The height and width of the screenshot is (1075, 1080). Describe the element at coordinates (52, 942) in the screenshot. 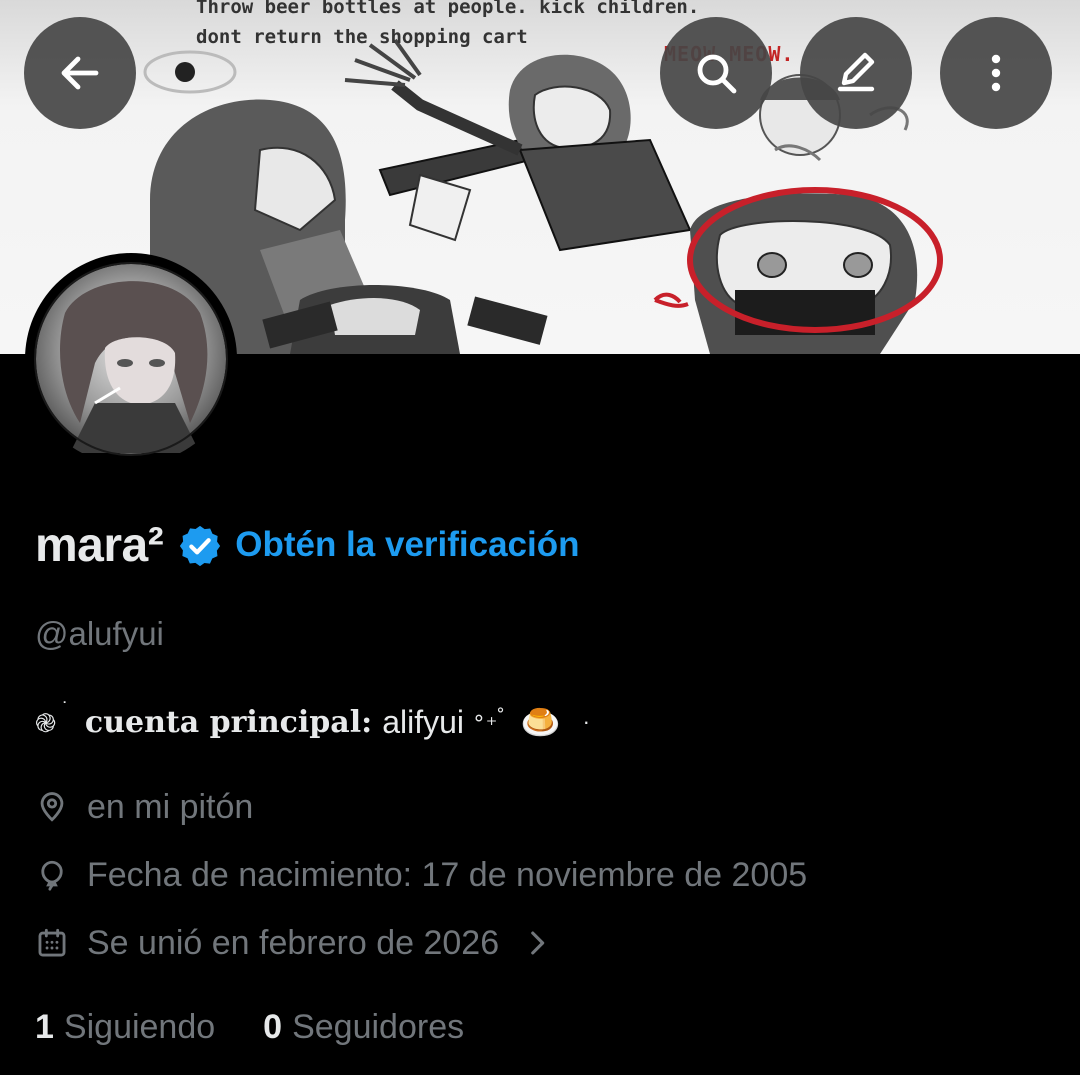

I see `calendar-icon` at that location.